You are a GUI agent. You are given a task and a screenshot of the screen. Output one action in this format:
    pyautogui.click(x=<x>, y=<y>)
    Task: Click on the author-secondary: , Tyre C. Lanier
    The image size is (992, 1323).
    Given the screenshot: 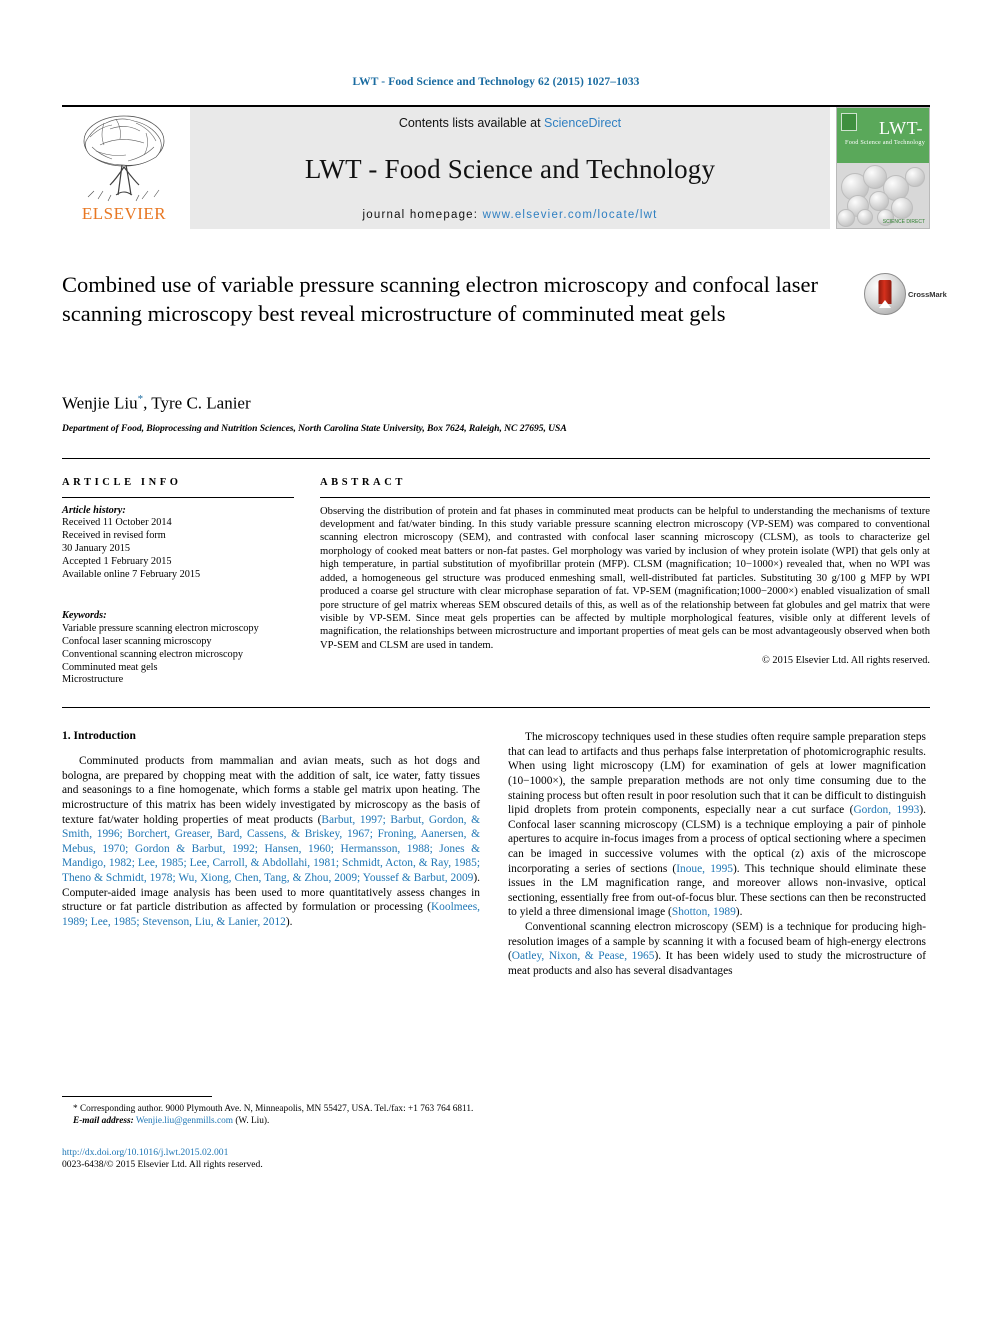 What is the action you would take?
    pyautogui.click(x=197, y=403)
    